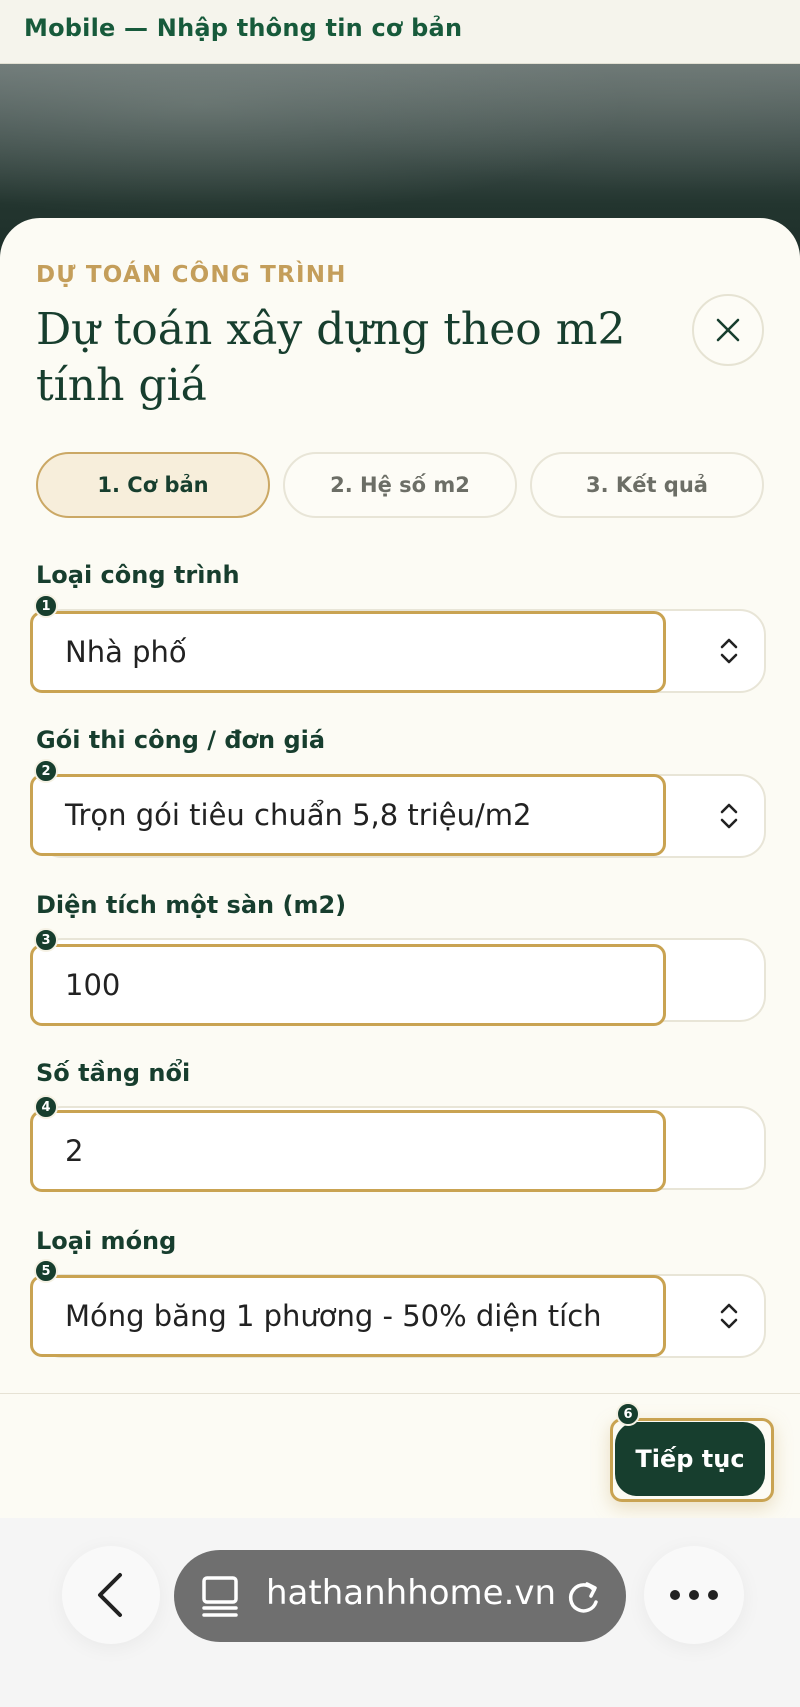  Describe the element at coordinates (191, 905) in the screenshot. I see `field-label-floor-area: Diện tích một sàn (m2)` at that location.